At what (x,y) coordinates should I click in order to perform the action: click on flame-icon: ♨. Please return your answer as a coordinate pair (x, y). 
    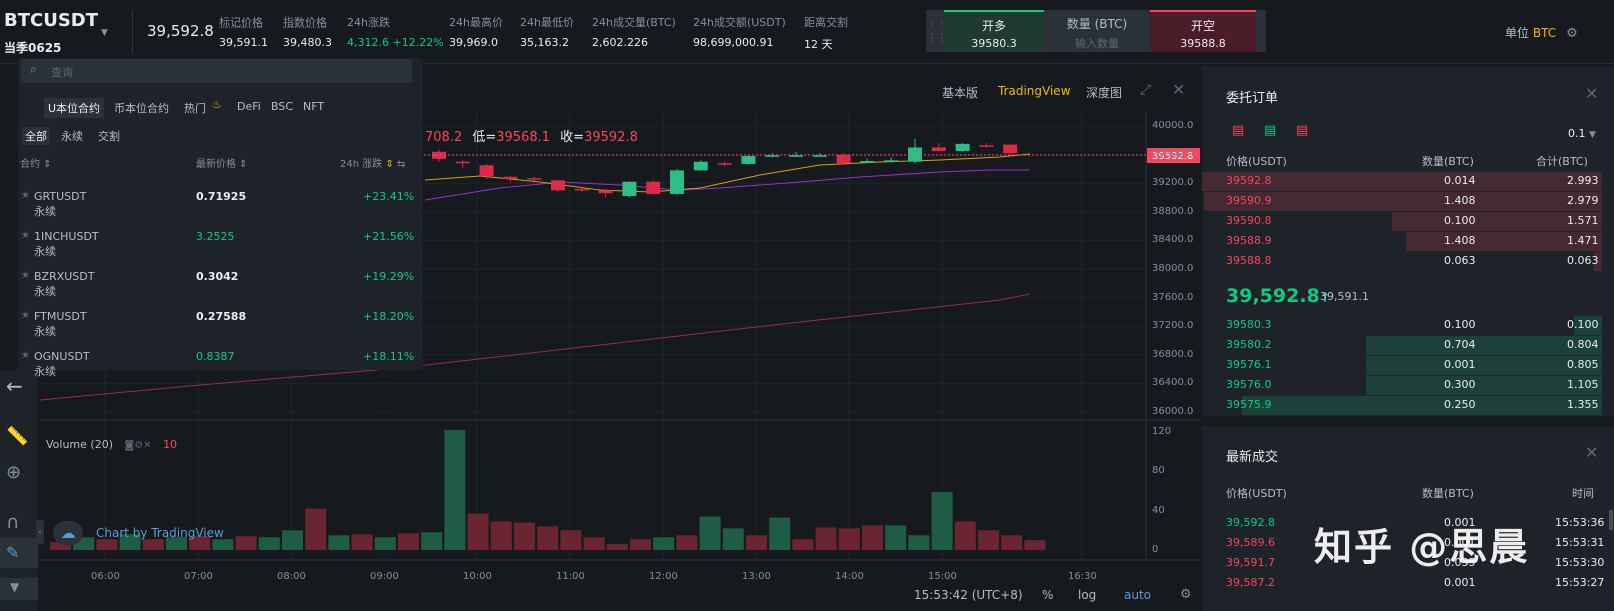
    Looking at the image, I should click on (217, 104).